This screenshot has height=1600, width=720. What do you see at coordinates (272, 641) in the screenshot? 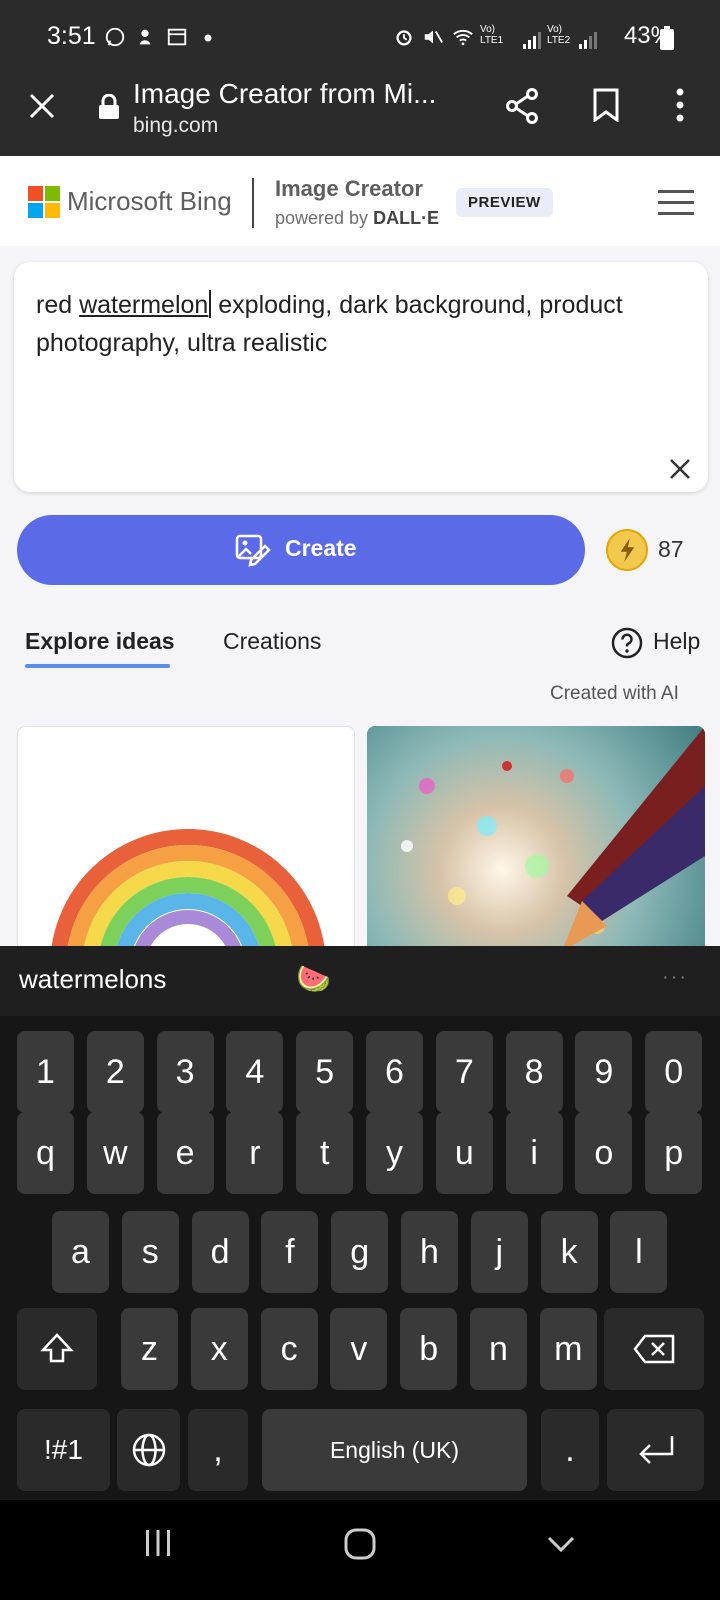
I see `tab-creations: Creations` at bounding box center [272, 641].